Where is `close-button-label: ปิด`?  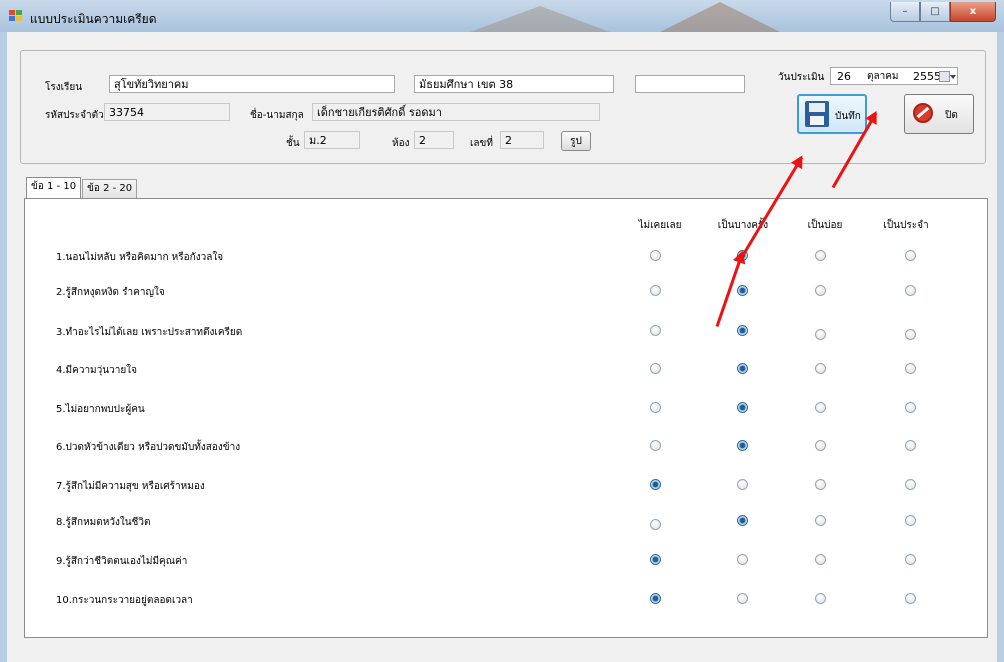 close-button-label: ปิด is located at coordinates (951, 115).